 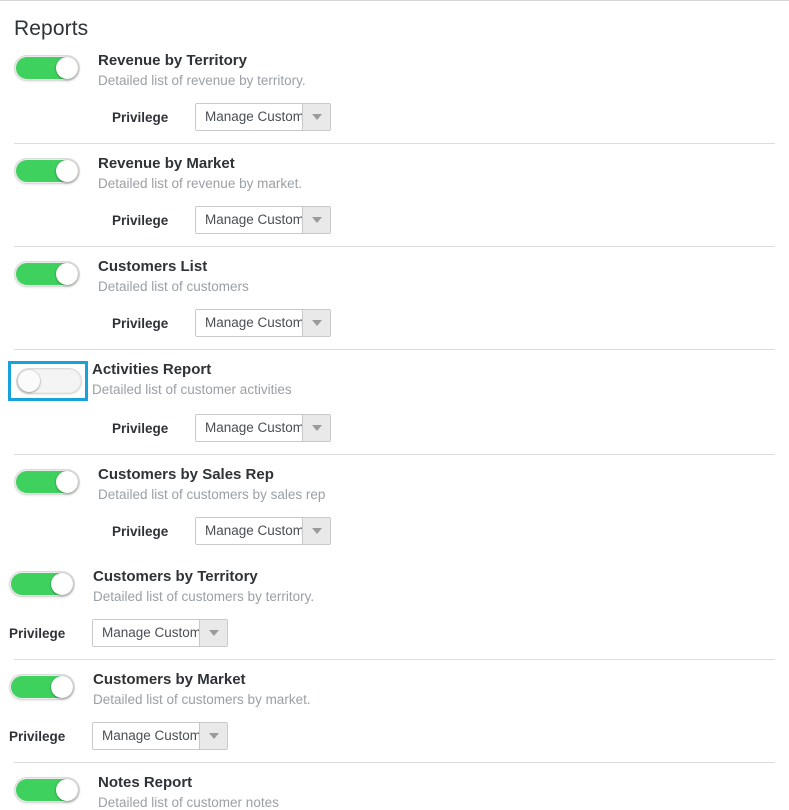 What do you see at coordinates (204, 596) in the screenshot?
I see `report-description: Detailed list of customers by territory.` at bounding box center [204, 596].